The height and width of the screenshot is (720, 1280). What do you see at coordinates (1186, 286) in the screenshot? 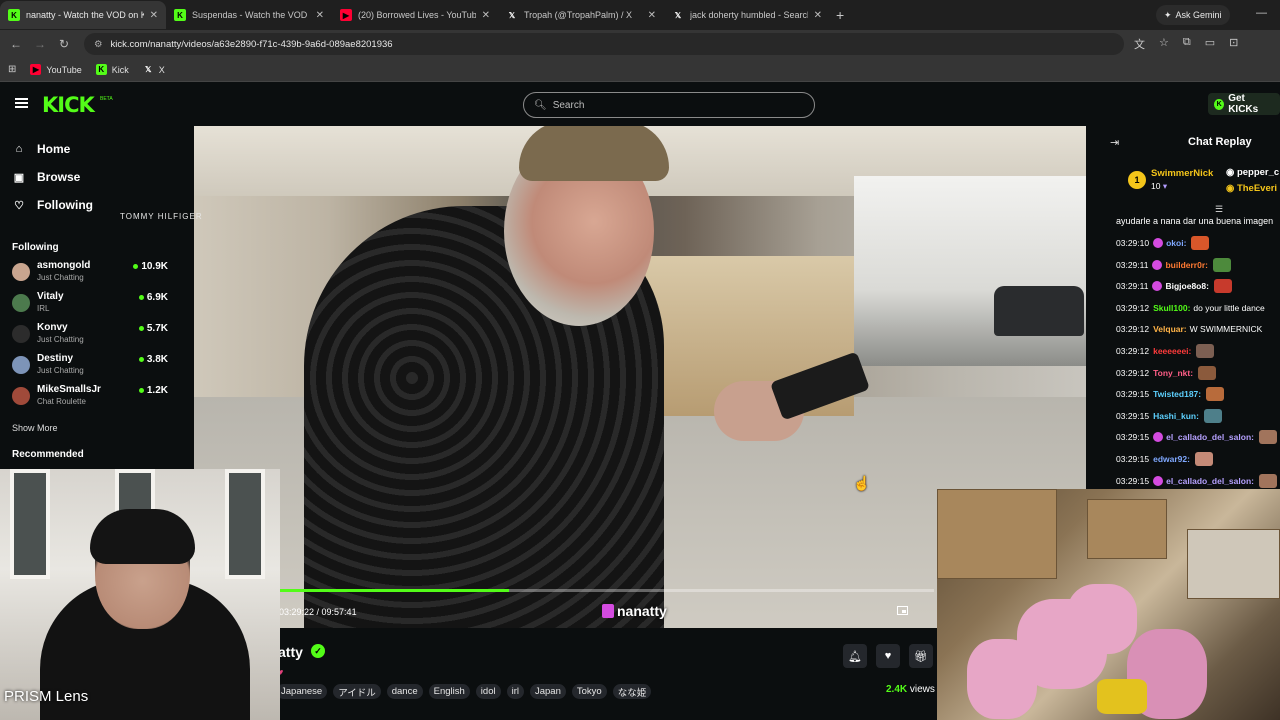
I see `chat-username: Bigjoe8o8:` at bounding box center [1186, 286].